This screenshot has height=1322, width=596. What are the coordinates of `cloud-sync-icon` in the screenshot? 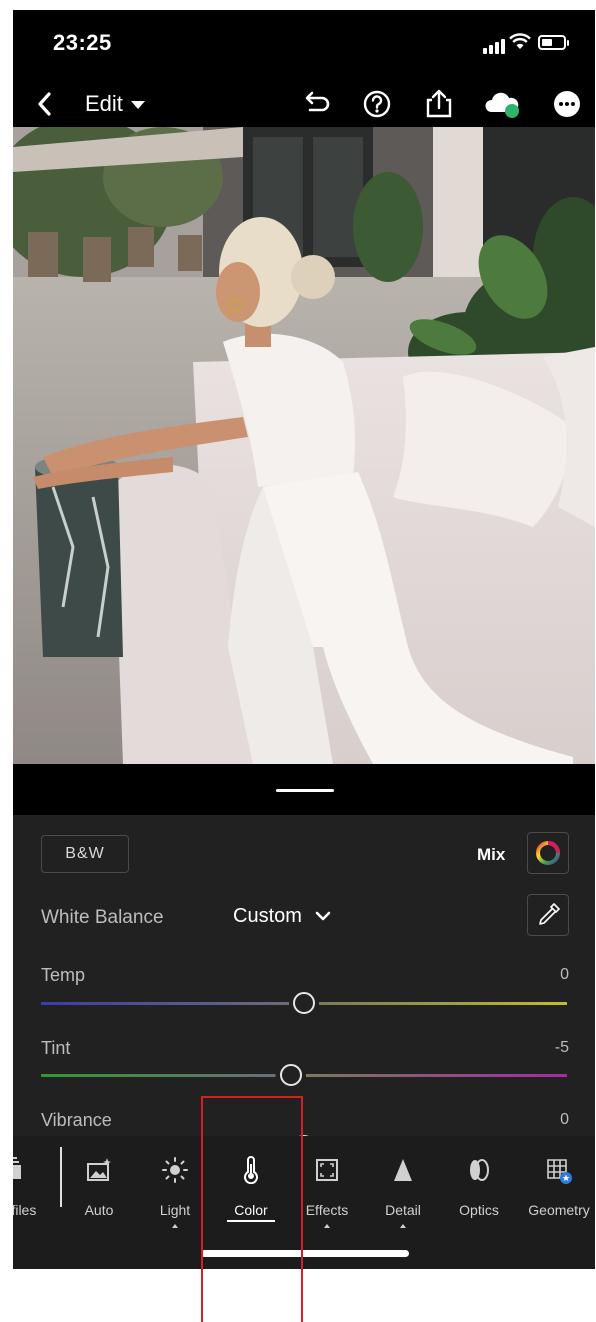 It's located at (503, 104).